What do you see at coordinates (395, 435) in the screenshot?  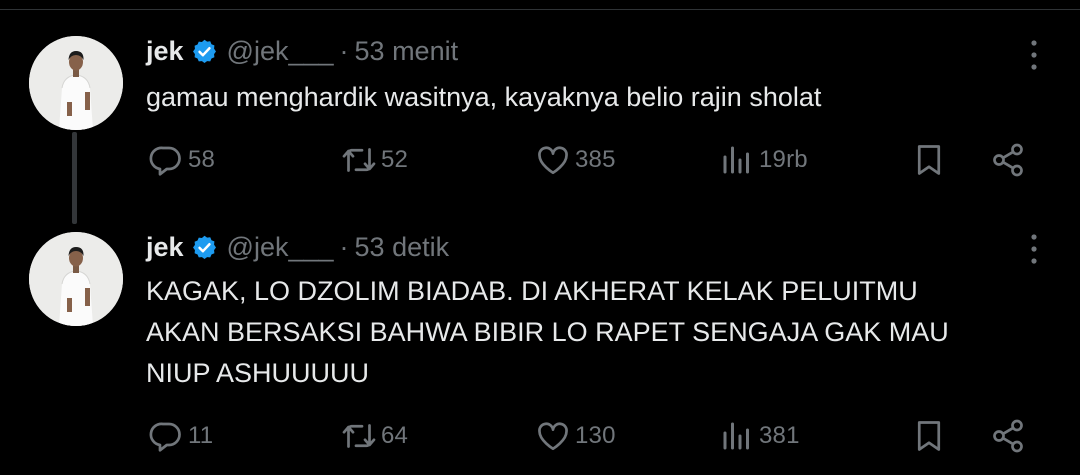 I see `retweet-count: 64` at bounding box center [395, 435].